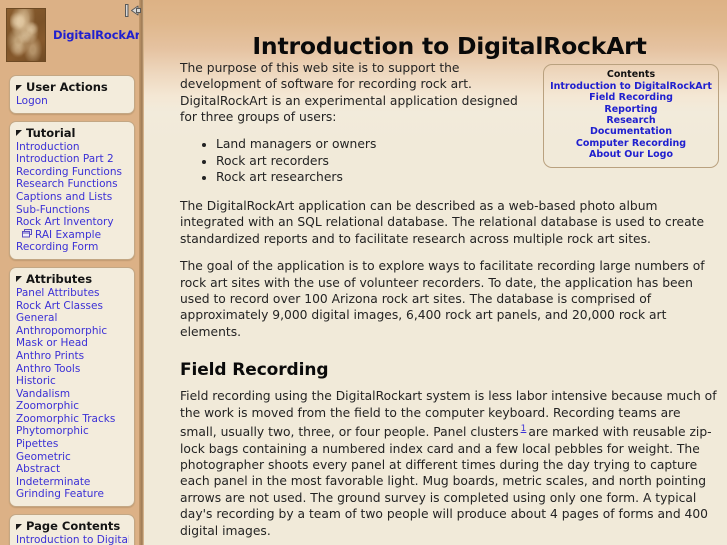 The image size is (727, 545). I want to click on sidebar-link-introduction: Introduction, so click(72, 147).